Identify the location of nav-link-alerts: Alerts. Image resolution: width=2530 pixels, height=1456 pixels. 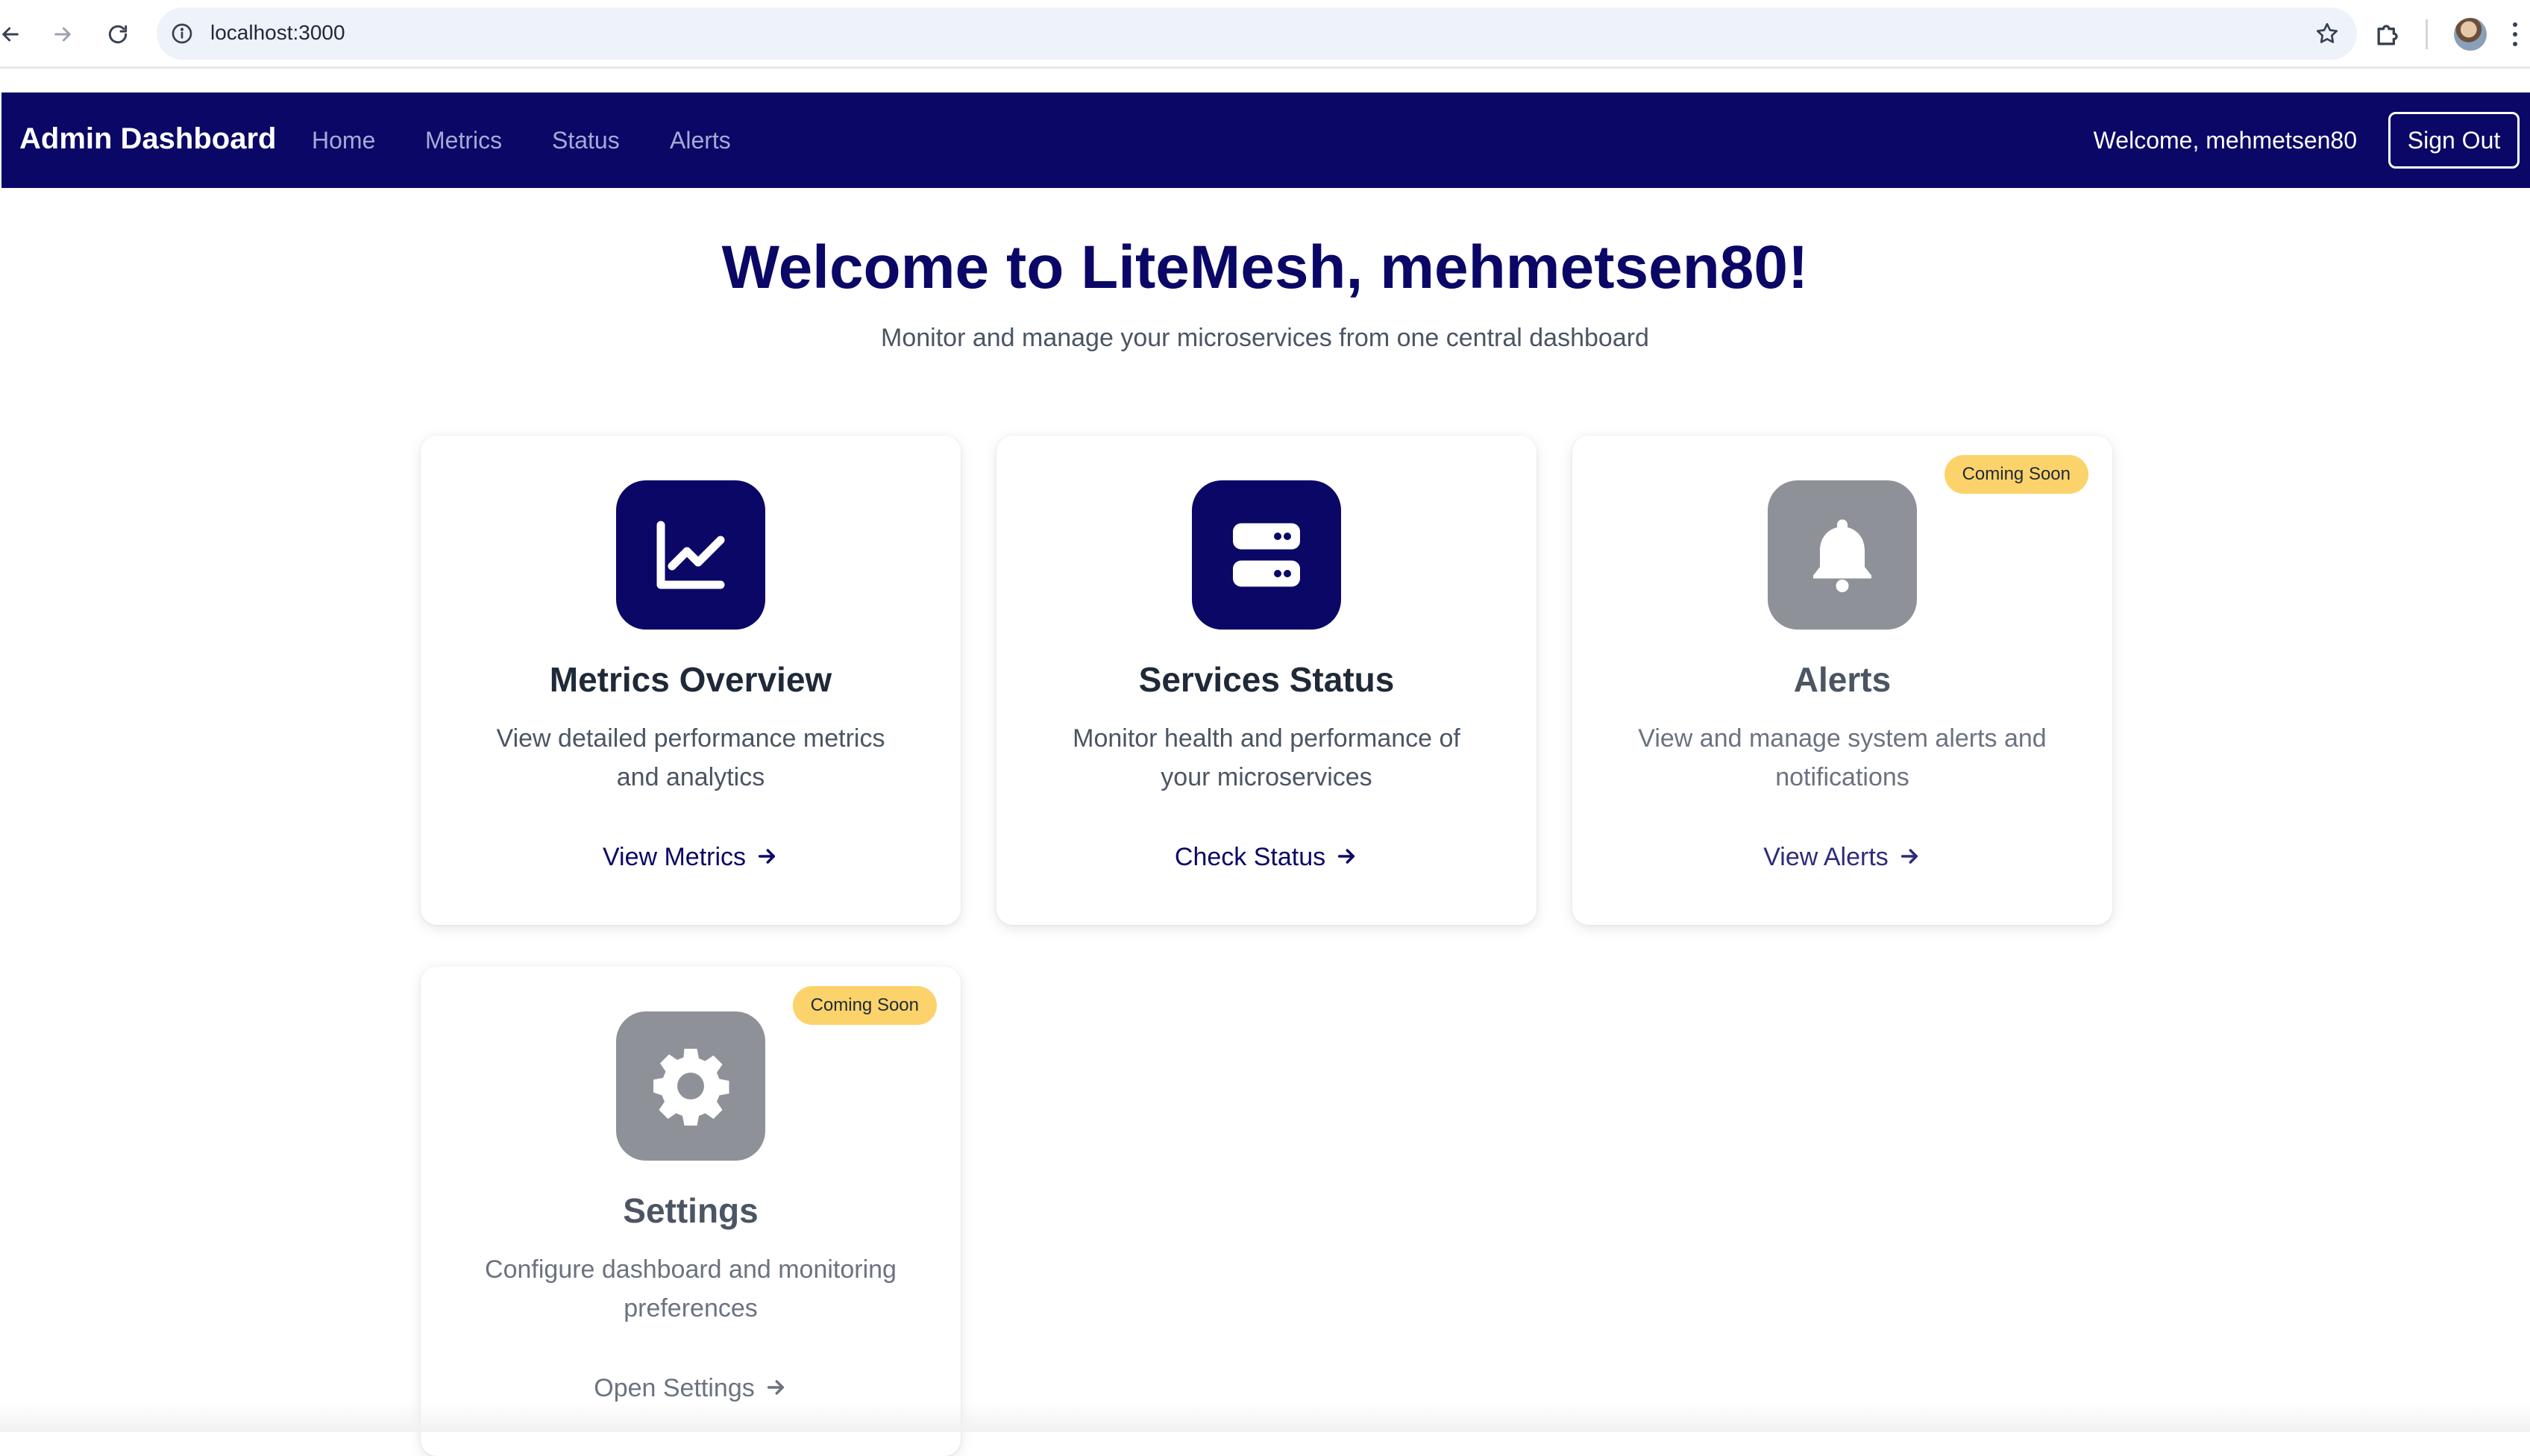
(700, 140).